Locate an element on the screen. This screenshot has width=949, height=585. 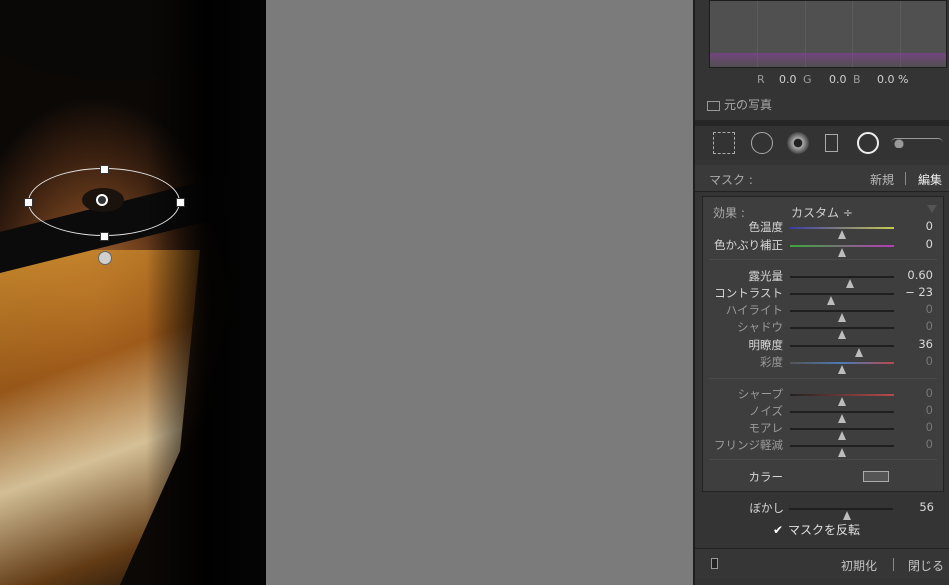
slider-row: 色温度 0 is located at coordinates (823, 229).